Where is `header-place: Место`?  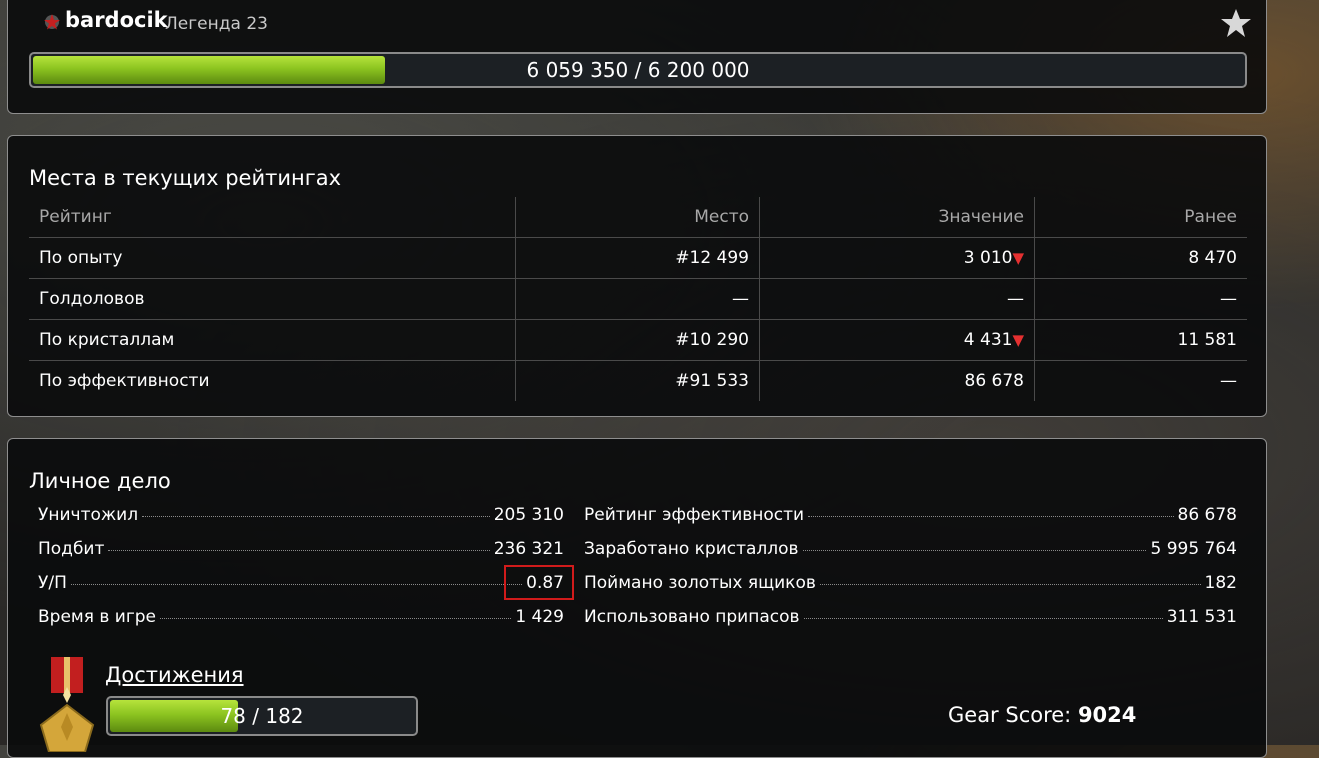 header-place: Место is located at coordinates (637, 217).